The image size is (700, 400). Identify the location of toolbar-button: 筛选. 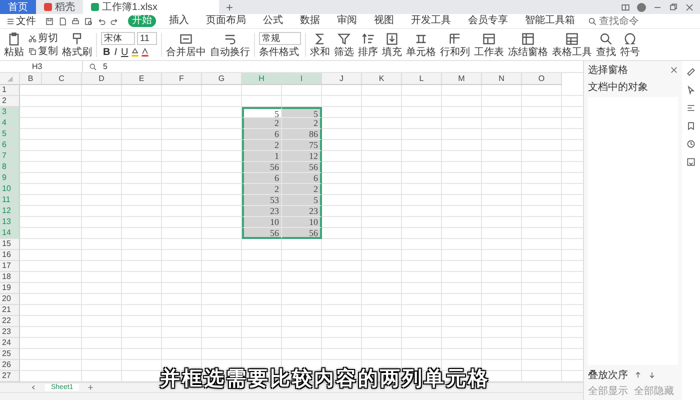
(344, 45).